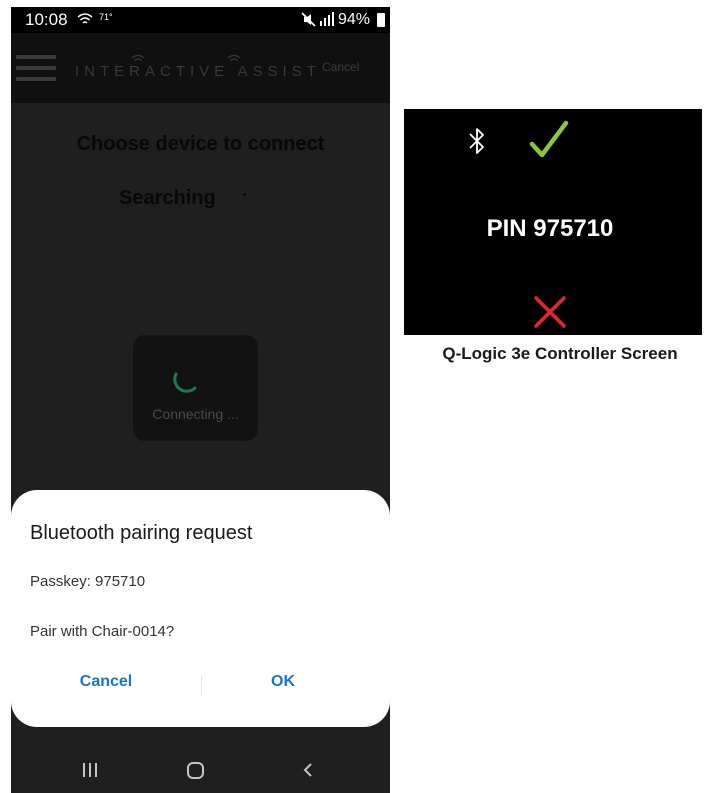  Describe the element at coordinates (90, 770) in the screenshot. I see `recent-apps-icon` at that location.